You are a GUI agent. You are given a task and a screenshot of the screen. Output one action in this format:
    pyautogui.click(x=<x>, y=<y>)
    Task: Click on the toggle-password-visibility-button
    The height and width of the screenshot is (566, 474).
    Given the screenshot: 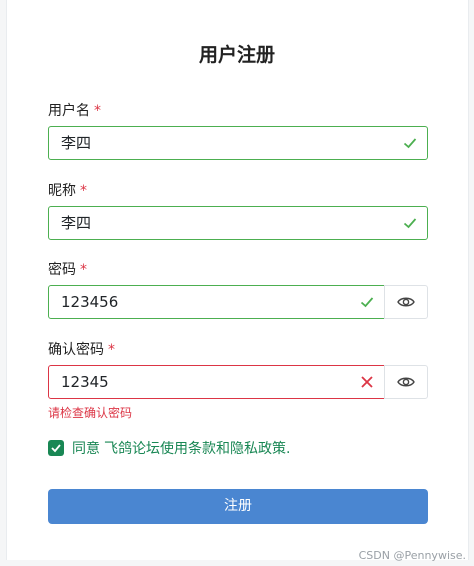 What is the action you would take?
    pyautogui.click(x=406, y=302)
    